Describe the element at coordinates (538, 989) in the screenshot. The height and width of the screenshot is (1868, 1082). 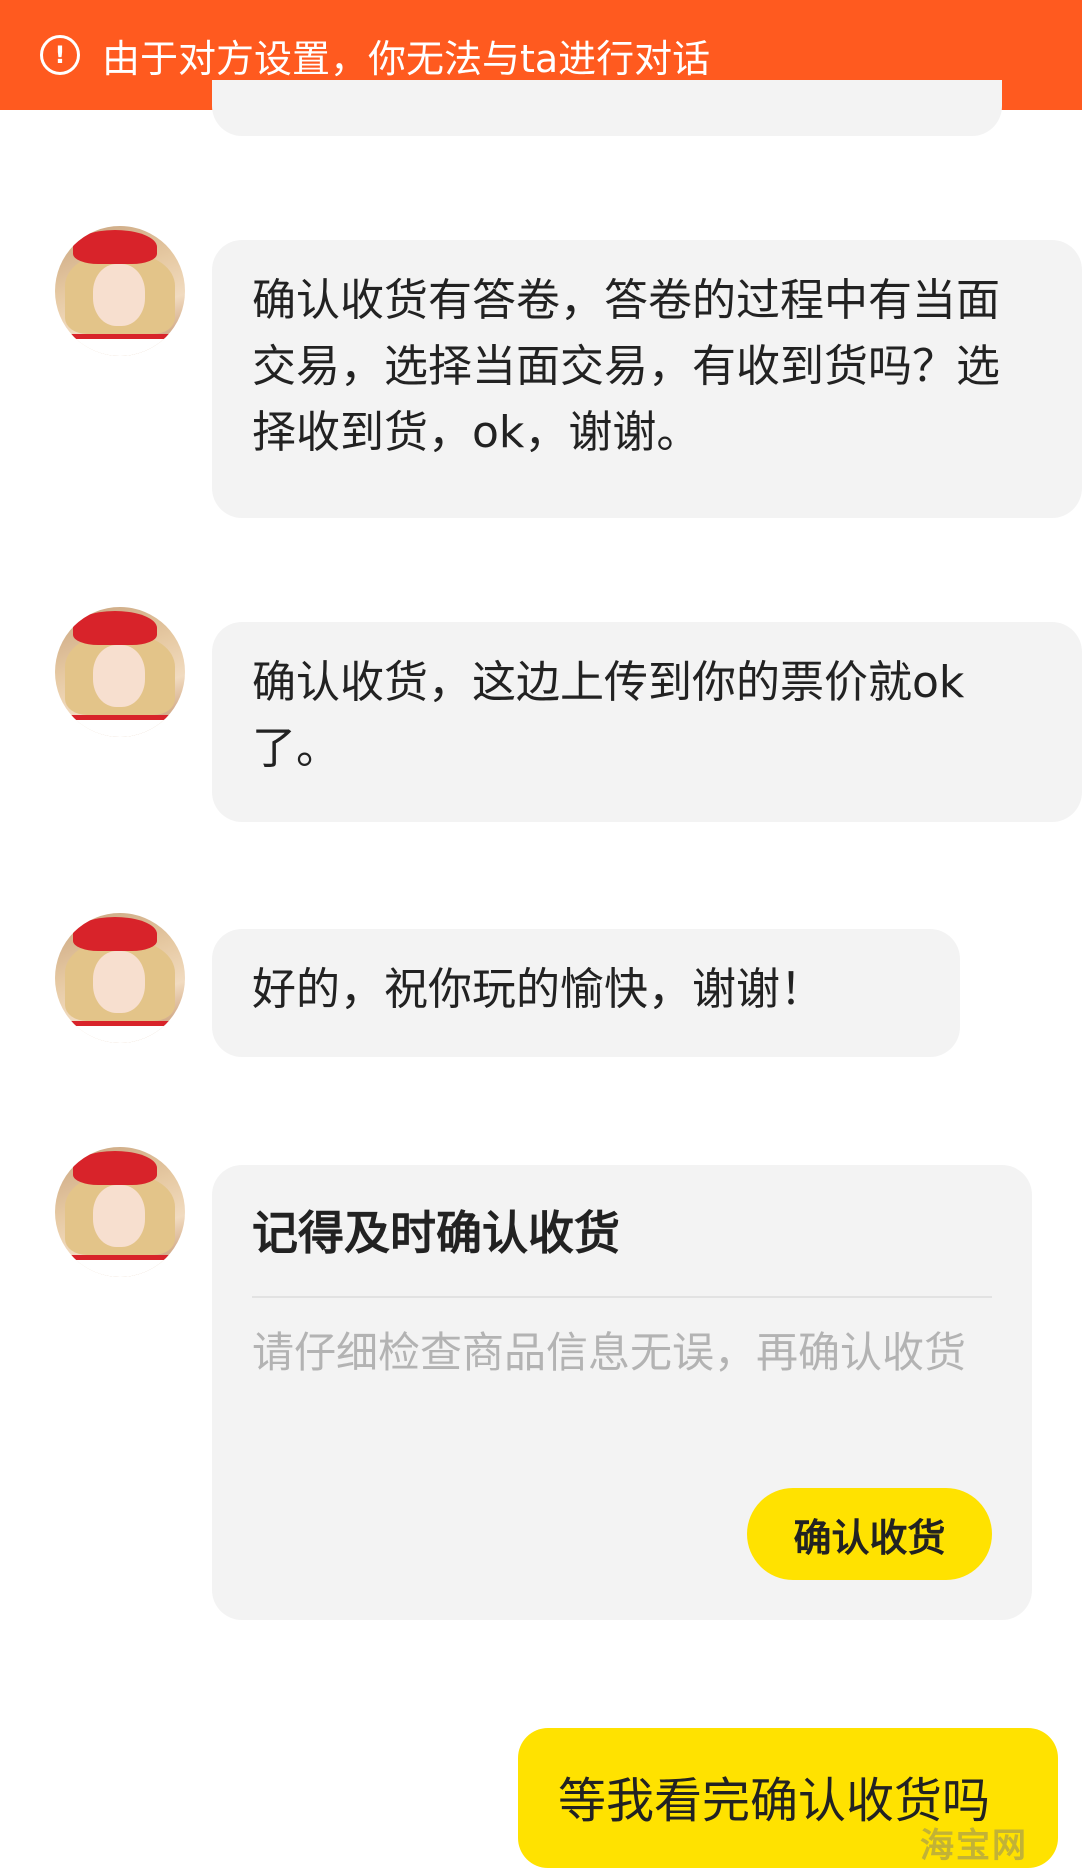
I see `message-text: 好的，祝你玩的愉快，谢谢！` at that location.